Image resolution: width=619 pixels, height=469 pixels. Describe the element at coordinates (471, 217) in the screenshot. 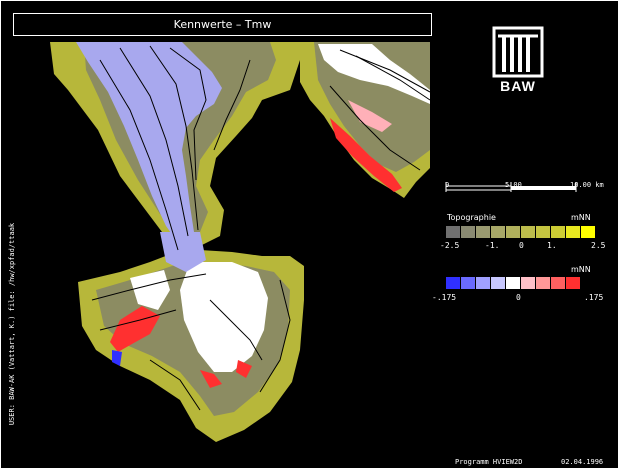

I see `topography-legend-title: Topographie` at that location.